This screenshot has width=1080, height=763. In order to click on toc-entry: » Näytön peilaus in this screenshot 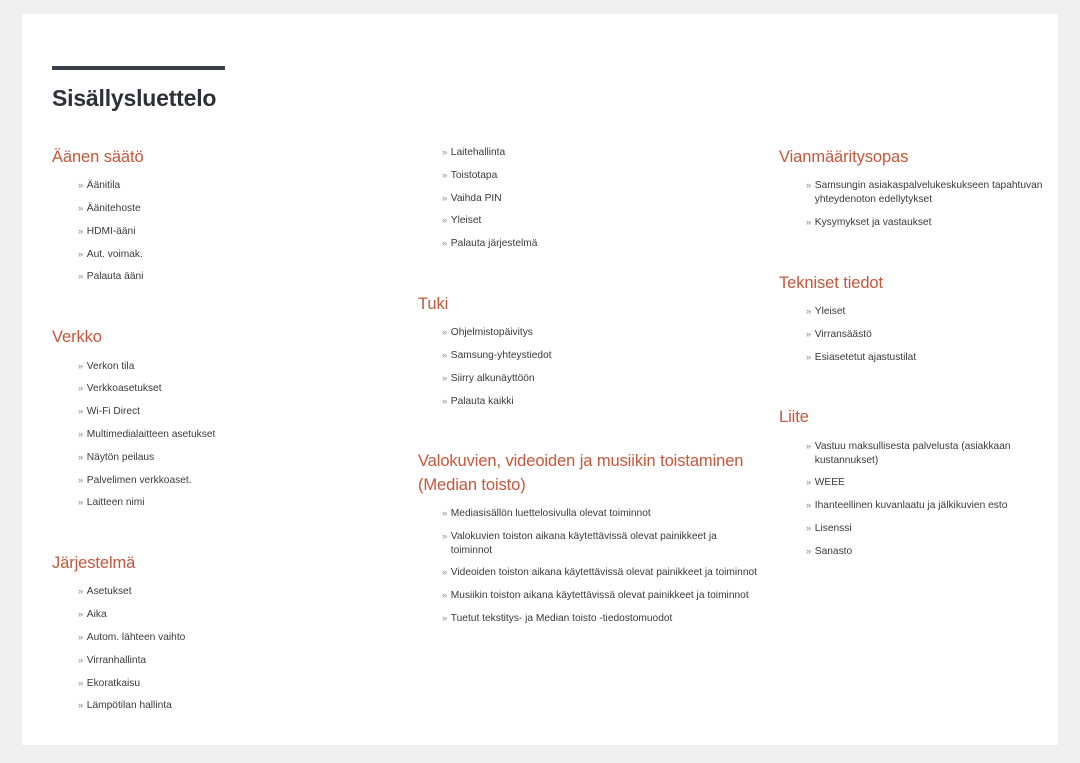, I will do `click(235, 458)`.